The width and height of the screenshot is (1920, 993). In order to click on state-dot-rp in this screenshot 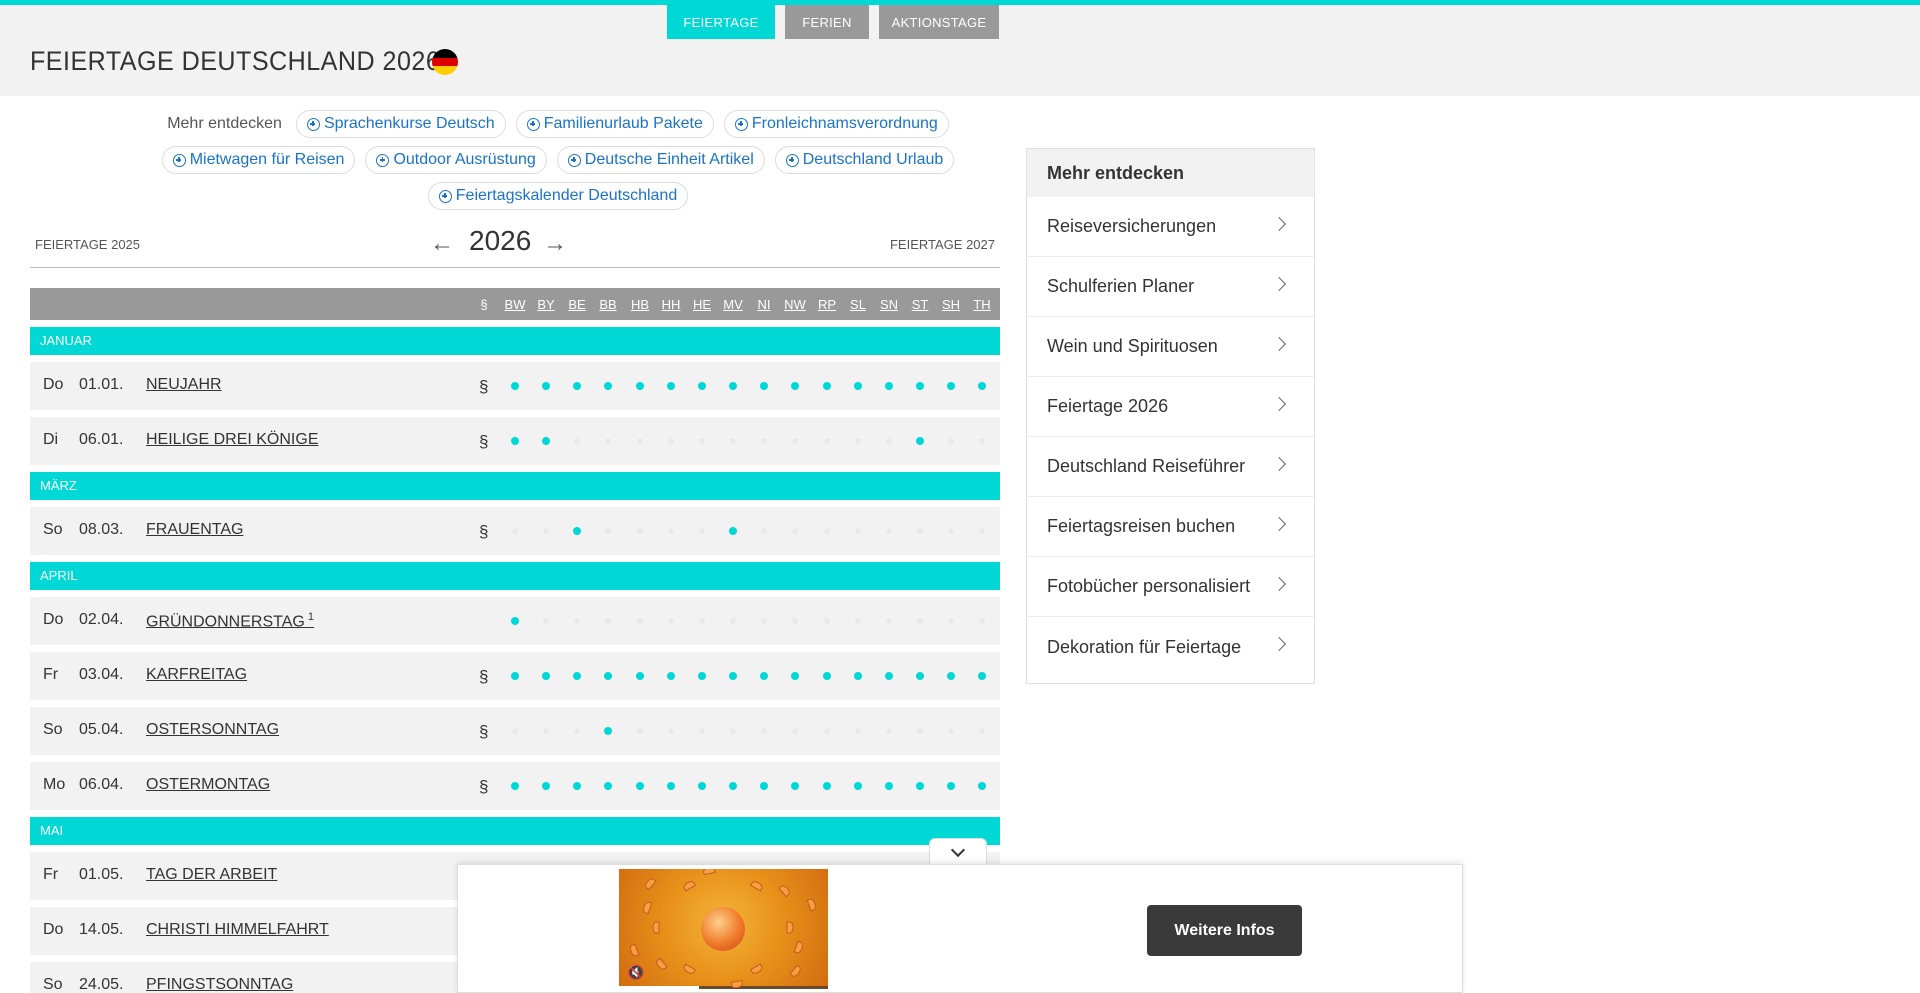, I will do `click(827, 731)`.